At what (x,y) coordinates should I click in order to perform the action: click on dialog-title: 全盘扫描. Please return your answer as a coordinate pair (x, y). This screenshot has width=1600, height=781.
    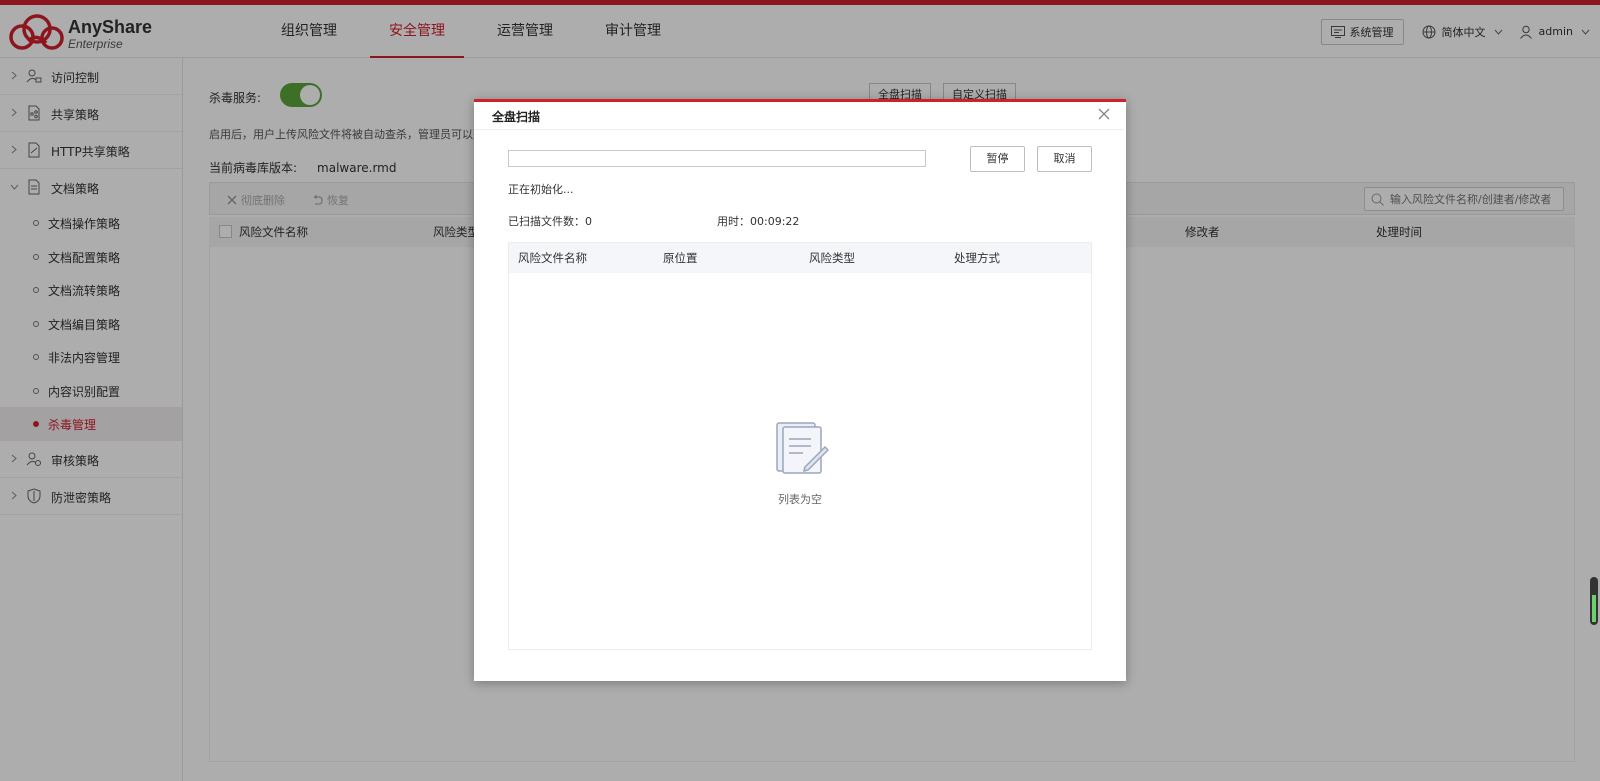
    Looking at the image, I should click on (516, 117).